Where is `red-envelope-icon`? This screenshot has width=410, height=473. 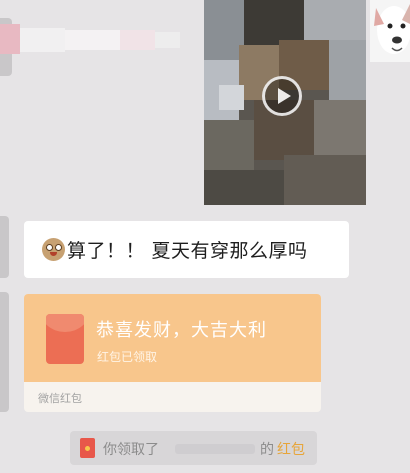
red-envelope-icon is located at coordinates (65, 339).